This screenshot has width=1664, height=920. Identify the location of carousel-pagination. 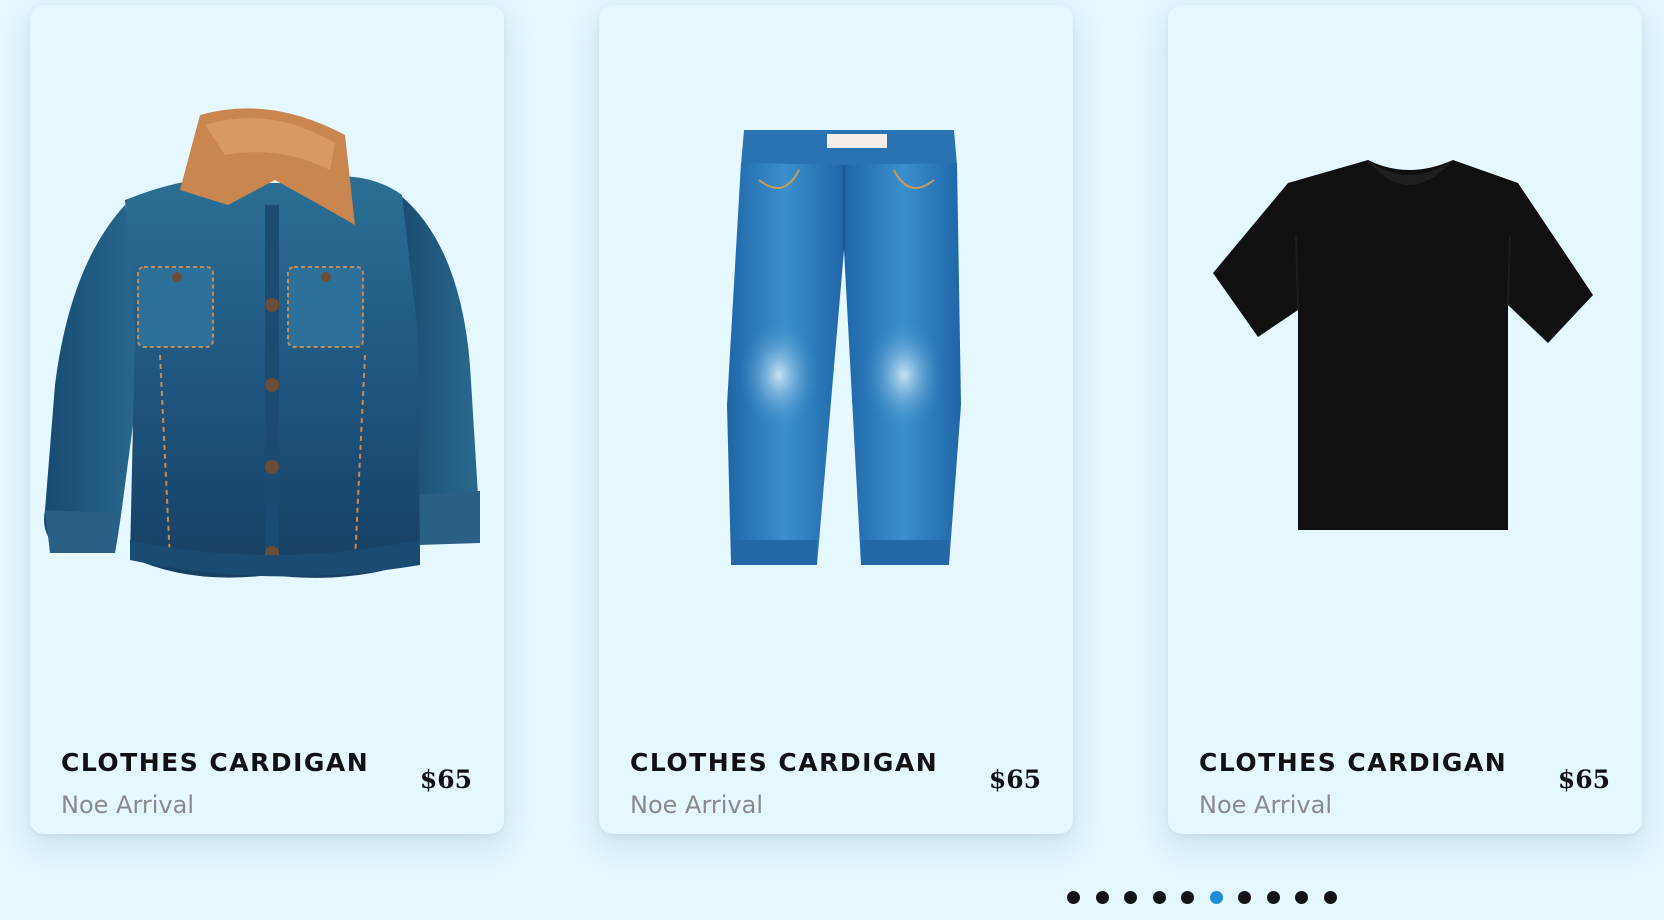
(1202, 897).